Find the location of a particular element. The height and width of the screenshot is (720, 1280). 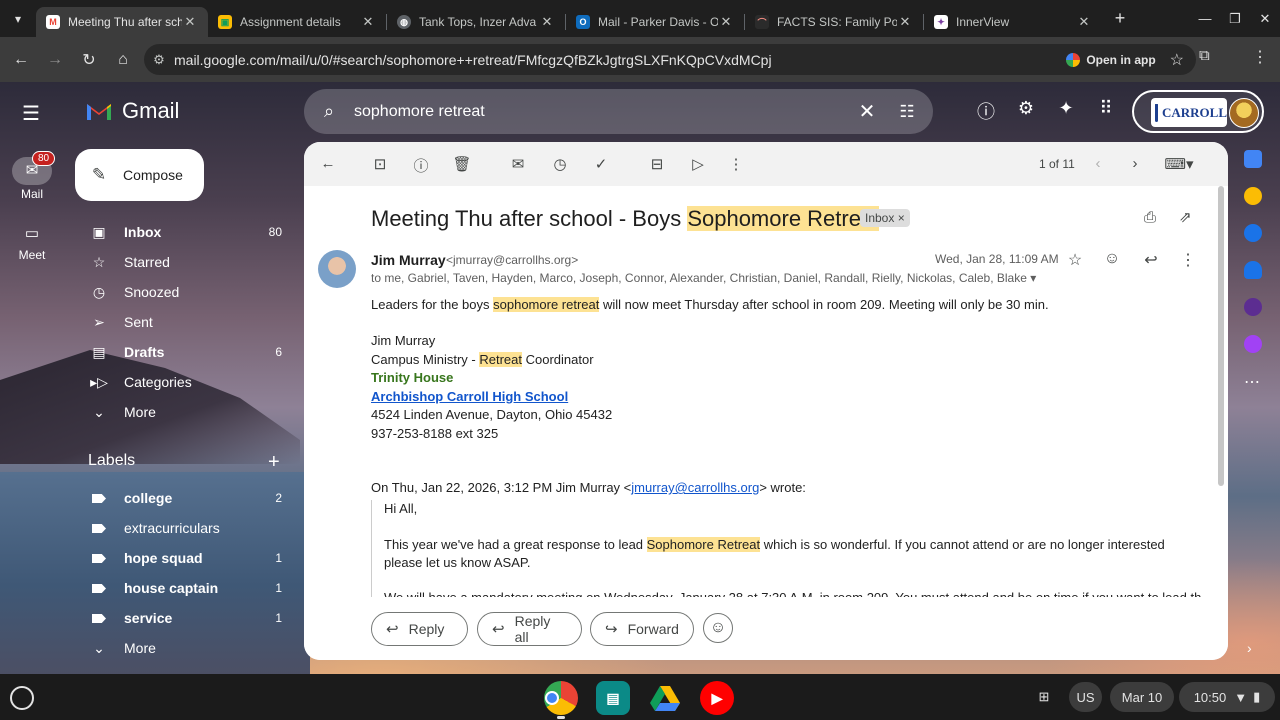

message-more-icon: ⋮ is located at coordinates (1188, 260).